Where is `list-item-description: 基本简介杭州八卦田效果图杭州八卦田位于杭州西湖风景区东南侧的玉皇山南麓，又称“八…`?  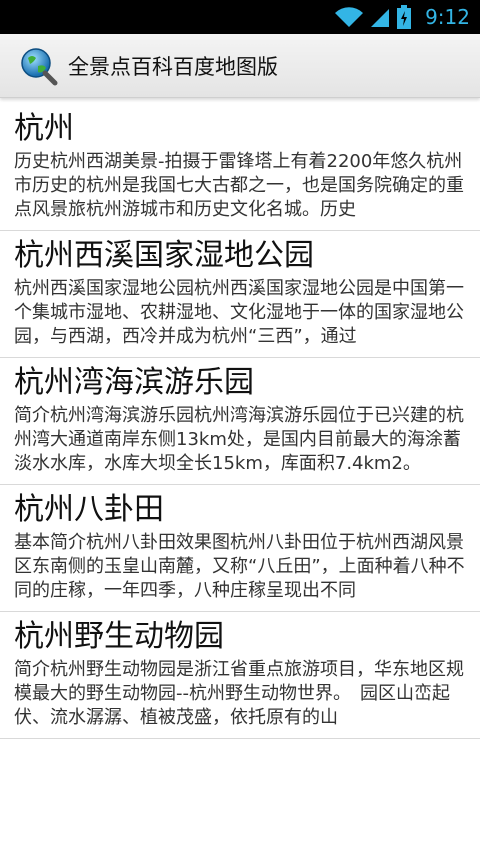
list-item-description: 基本简介杭州八卦田效果图杭州八卦田位于杭州西湖风景区东南侧的玉皇山南麓，又称“八… is located at coordinates (239, 566).